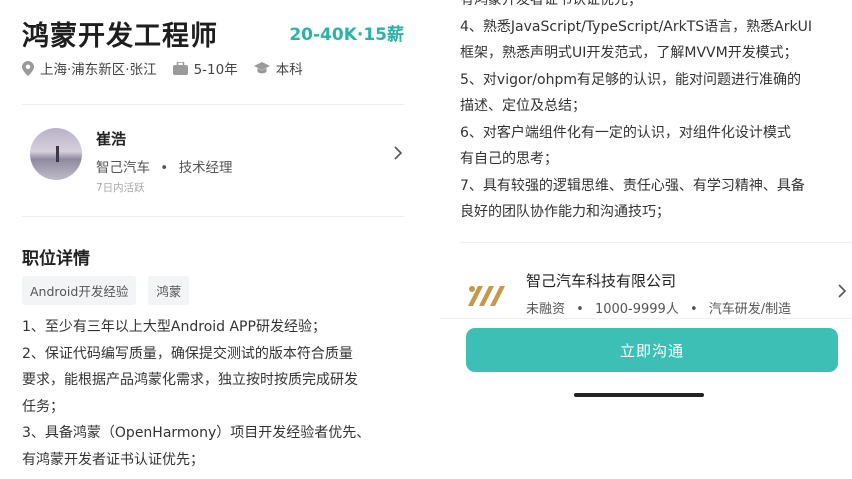  I want to click on location-pin-icon, so click(28, 68).